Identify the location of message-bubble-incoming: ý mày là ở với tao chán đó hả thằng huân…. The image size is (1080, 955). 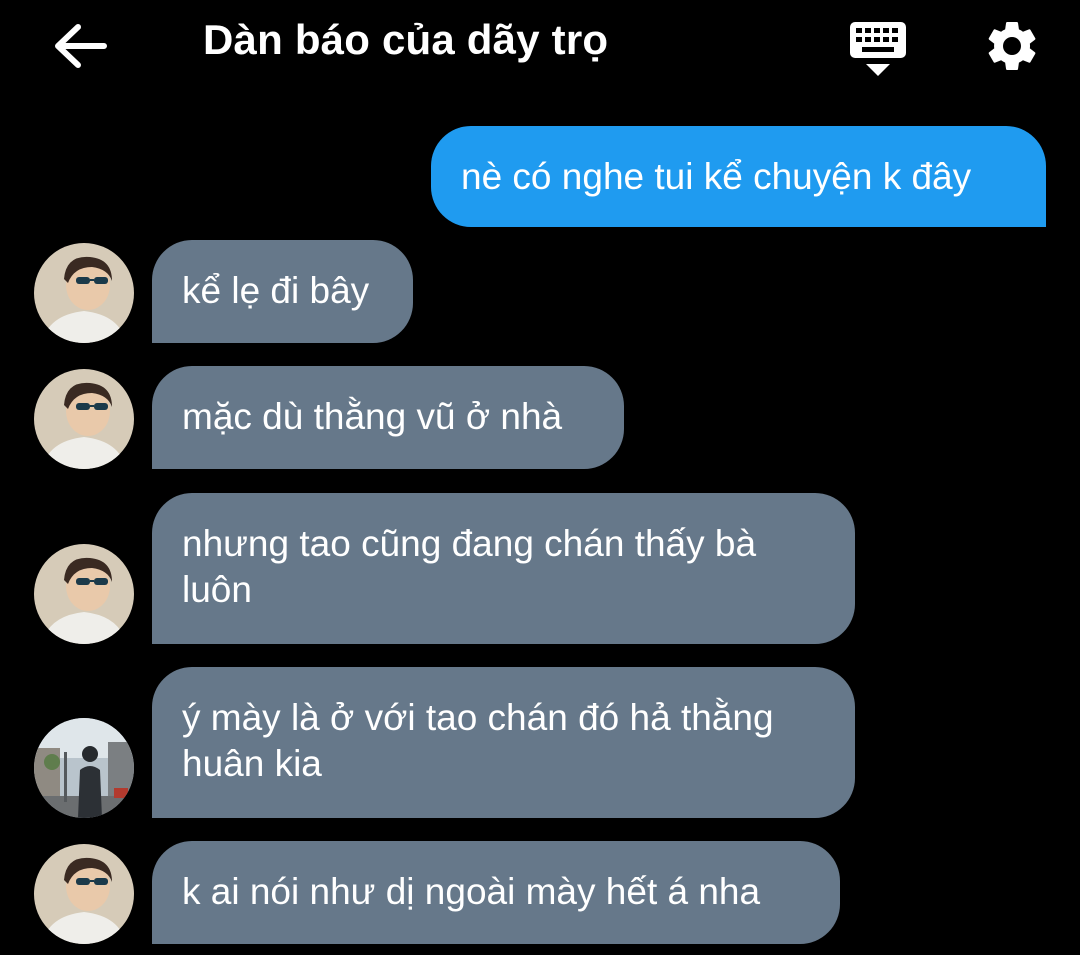
(503, 742).